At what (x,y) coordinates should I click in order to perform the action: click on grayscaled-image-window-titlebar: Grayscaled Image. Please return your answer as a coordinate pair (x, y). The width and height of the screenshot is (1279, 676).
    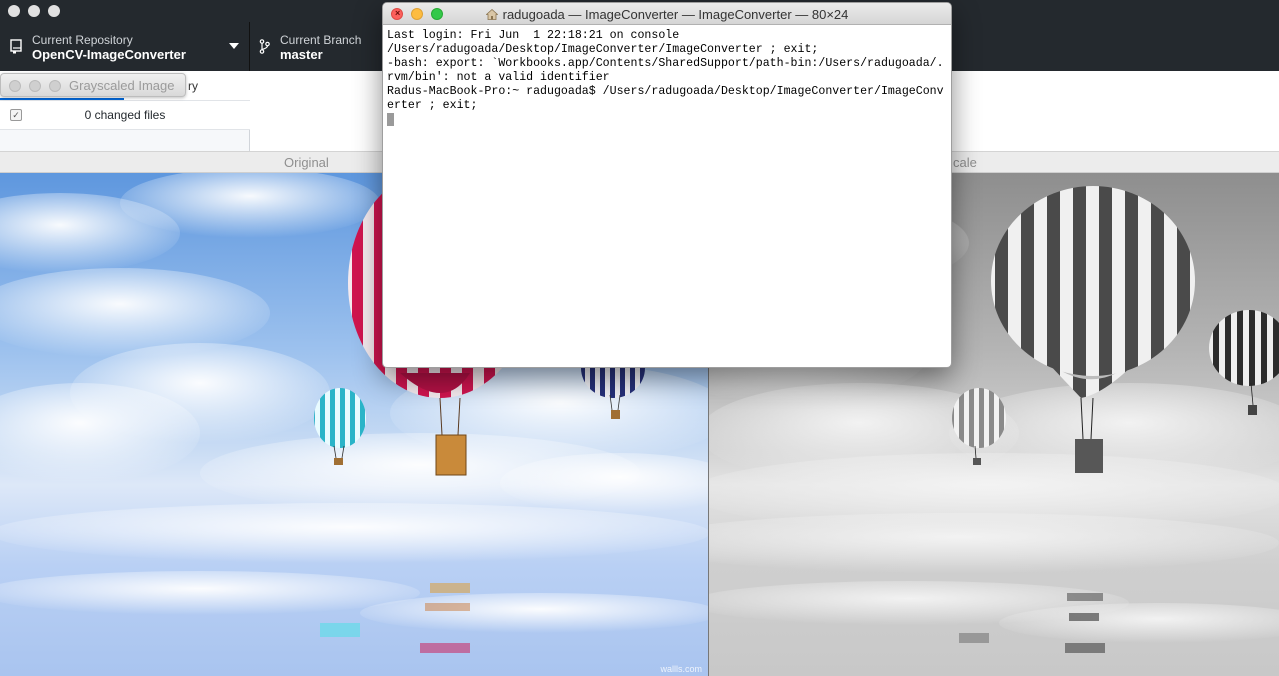
    Looking at the image, I should click on (93, 85).